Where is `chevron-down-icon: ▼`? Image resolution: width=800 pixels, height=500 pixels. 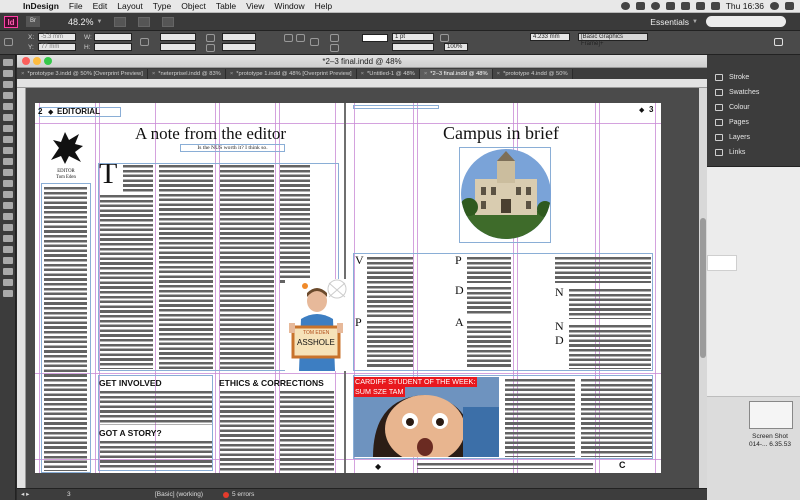 chevron-down-icon: ▼ is located at coordinates (695, 22).